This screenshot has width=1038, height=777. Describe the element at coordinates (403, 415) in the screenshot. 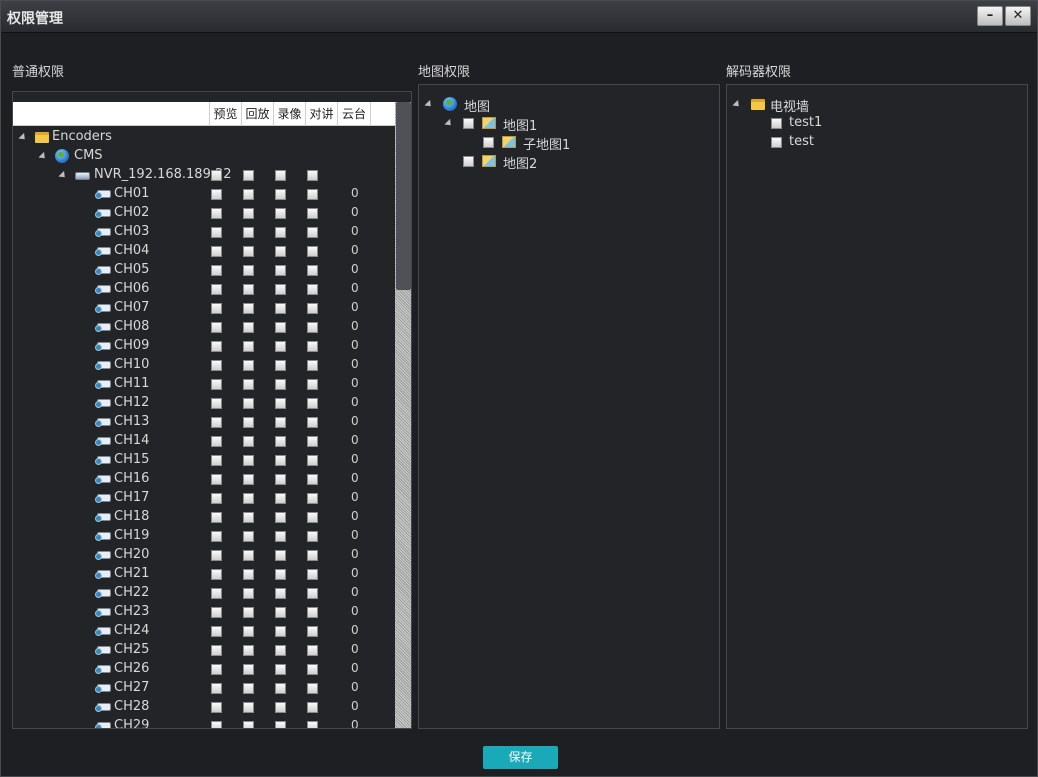

I see `vertical-scrollbar` at that location.